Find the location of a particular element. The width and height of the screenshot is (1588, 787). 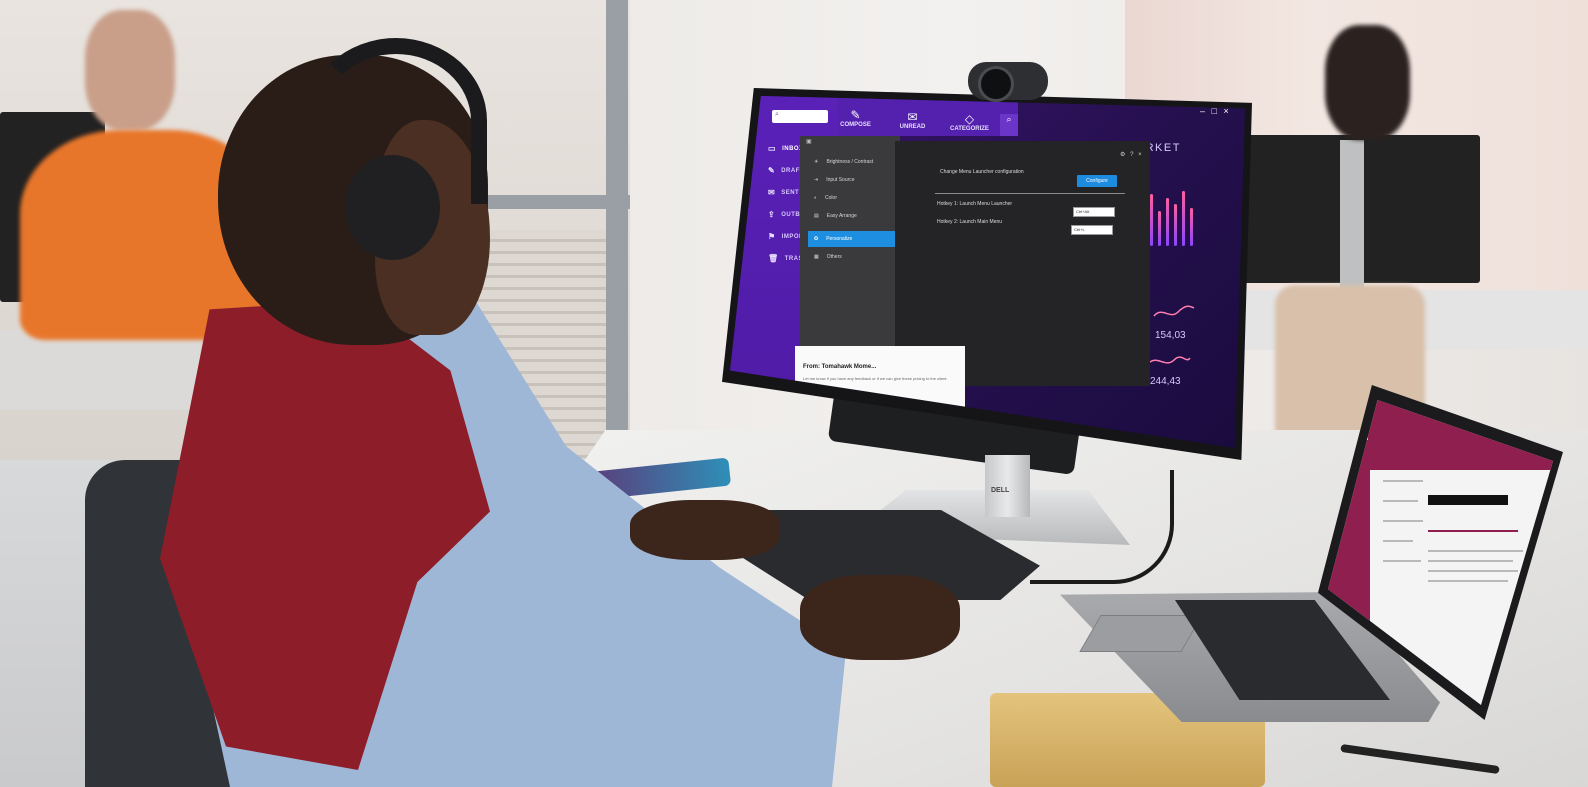

monitor-cable is located at coordinates (1102, 527).